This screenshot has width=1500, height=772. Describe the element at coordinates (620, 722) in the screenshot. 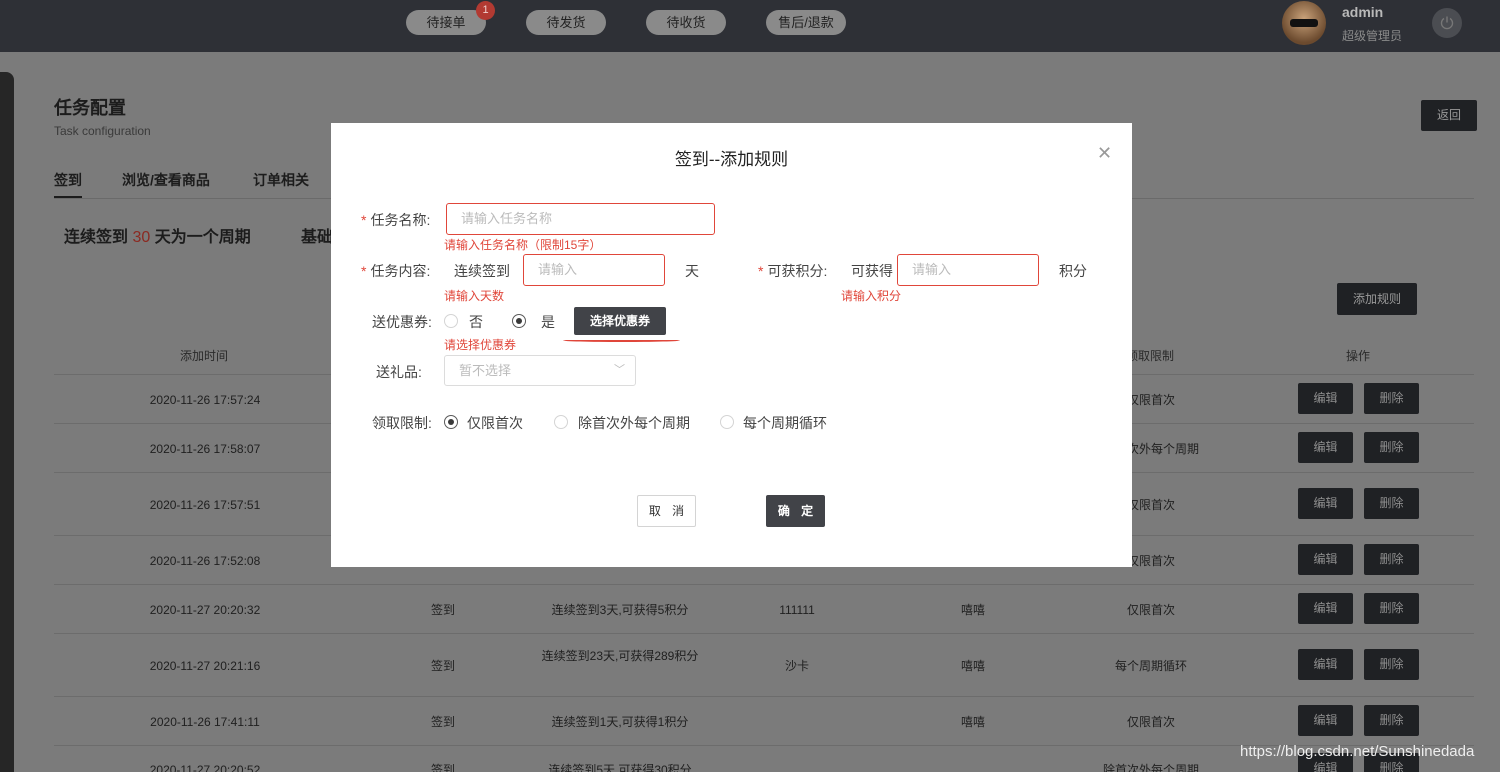

I see `cell-content: 连续签到1天,可获得1积分` at that location.